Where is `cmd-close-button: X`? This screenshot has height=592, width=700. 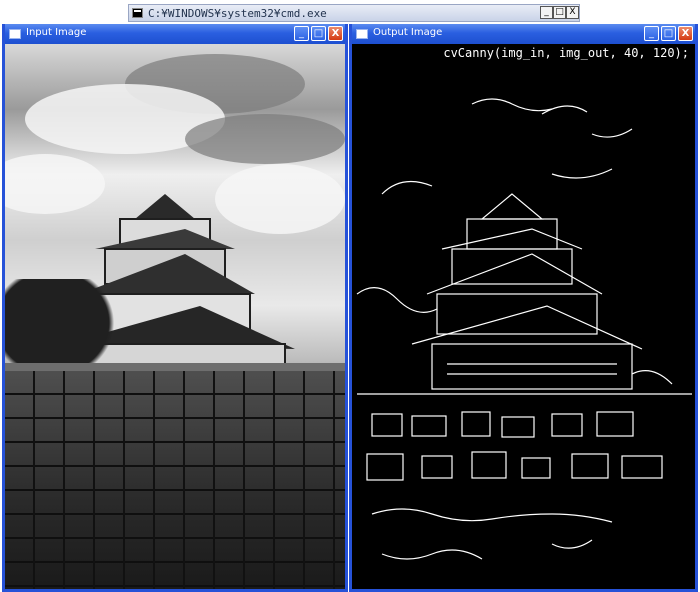
cmd-close-button: X is located at coordinates (572, 12).